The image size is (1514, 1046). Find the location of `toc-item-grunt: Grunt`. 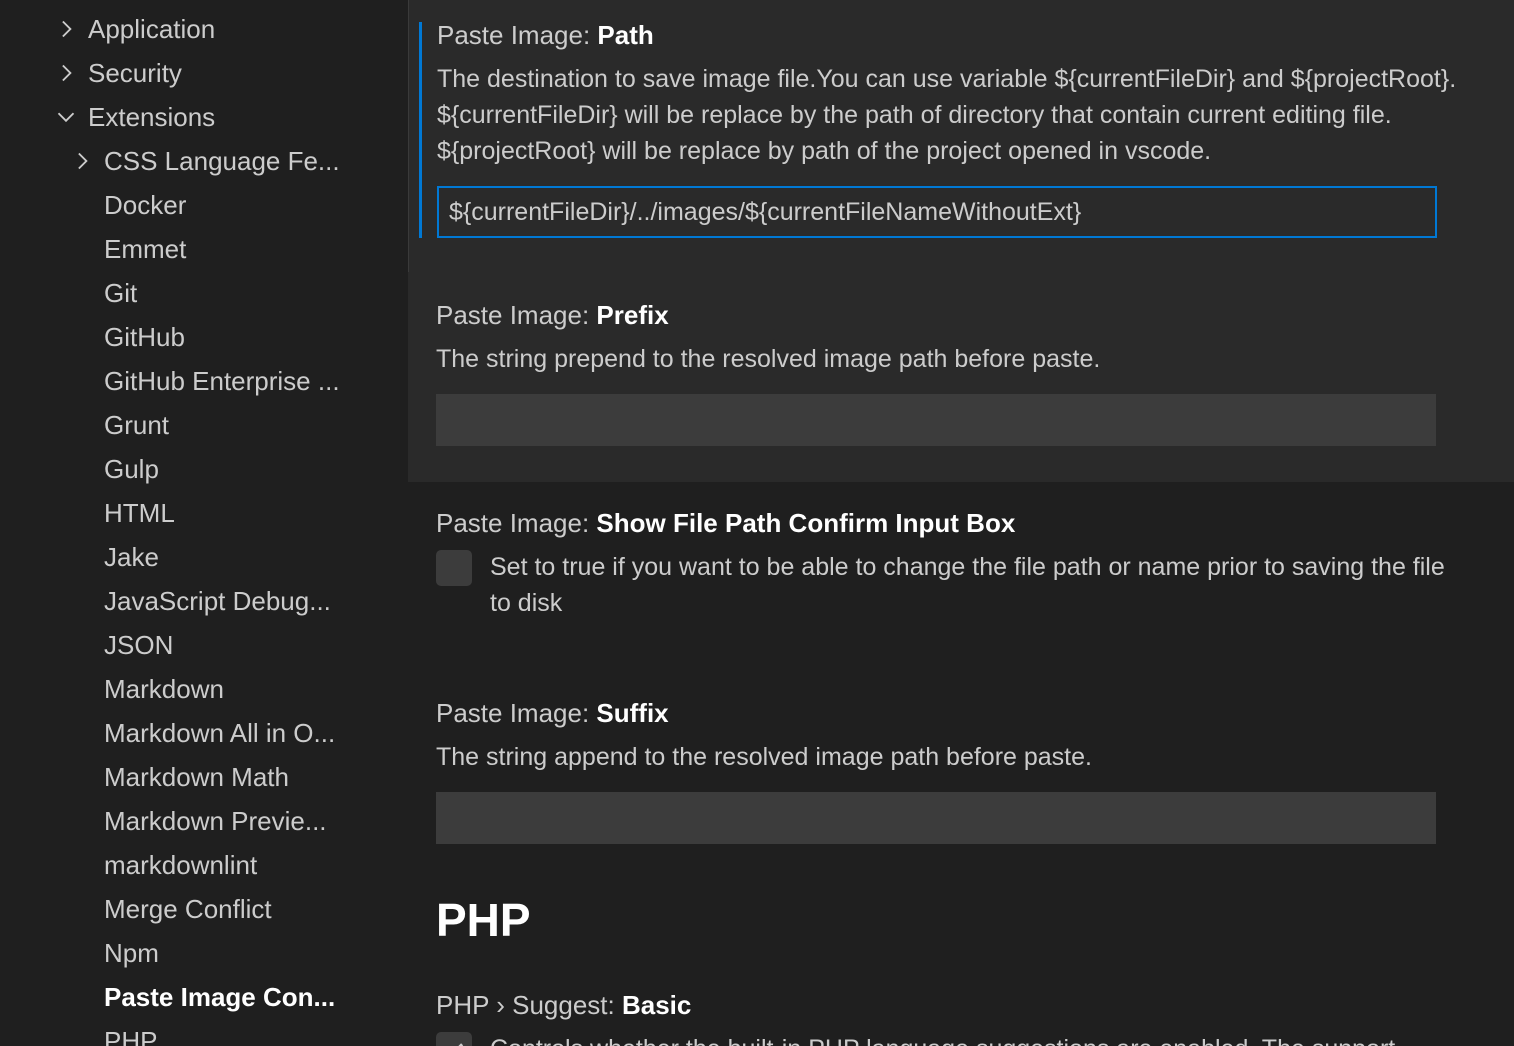

toc-item-grunt: Grunt is located at coordinates (200, 425).